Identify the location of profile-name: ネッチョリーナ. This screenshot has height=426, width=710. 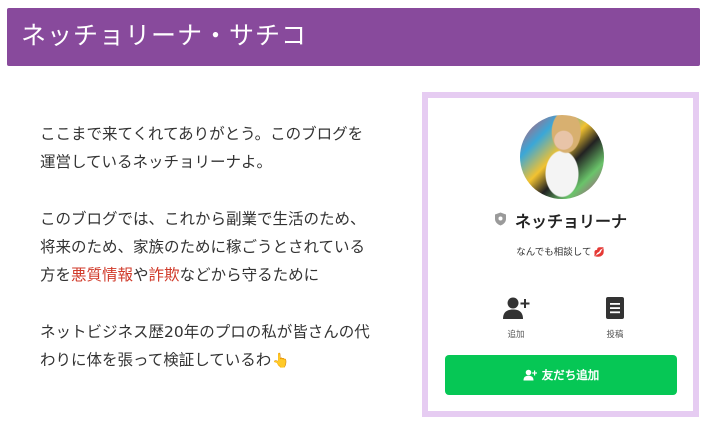
(571, 221).